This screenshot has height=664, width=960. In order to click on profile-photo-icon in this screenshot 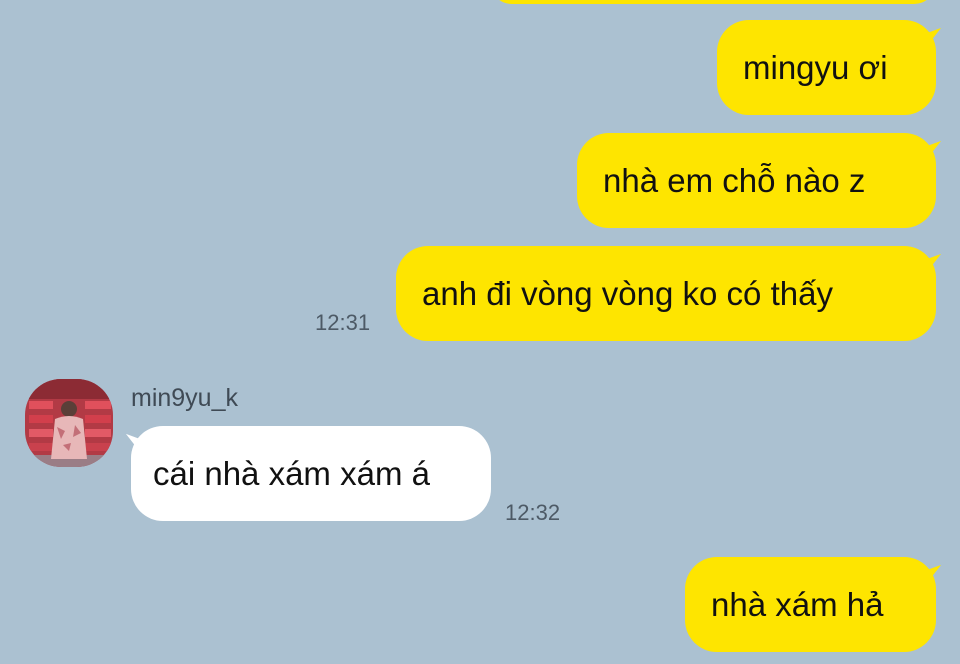, I will do `click(69, 423)`.